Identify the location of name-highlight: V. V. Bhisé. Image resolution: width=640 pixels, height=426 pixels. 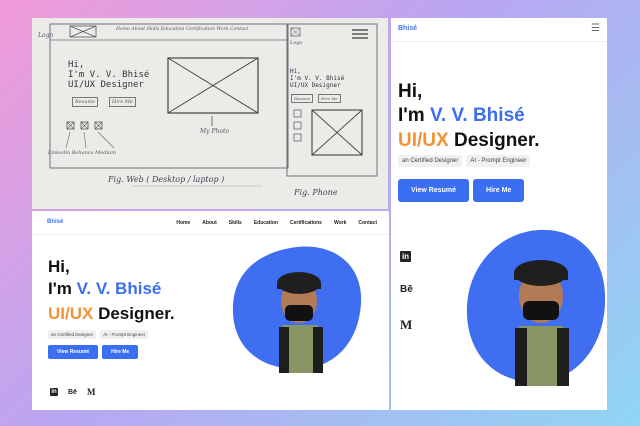
(119, 288).